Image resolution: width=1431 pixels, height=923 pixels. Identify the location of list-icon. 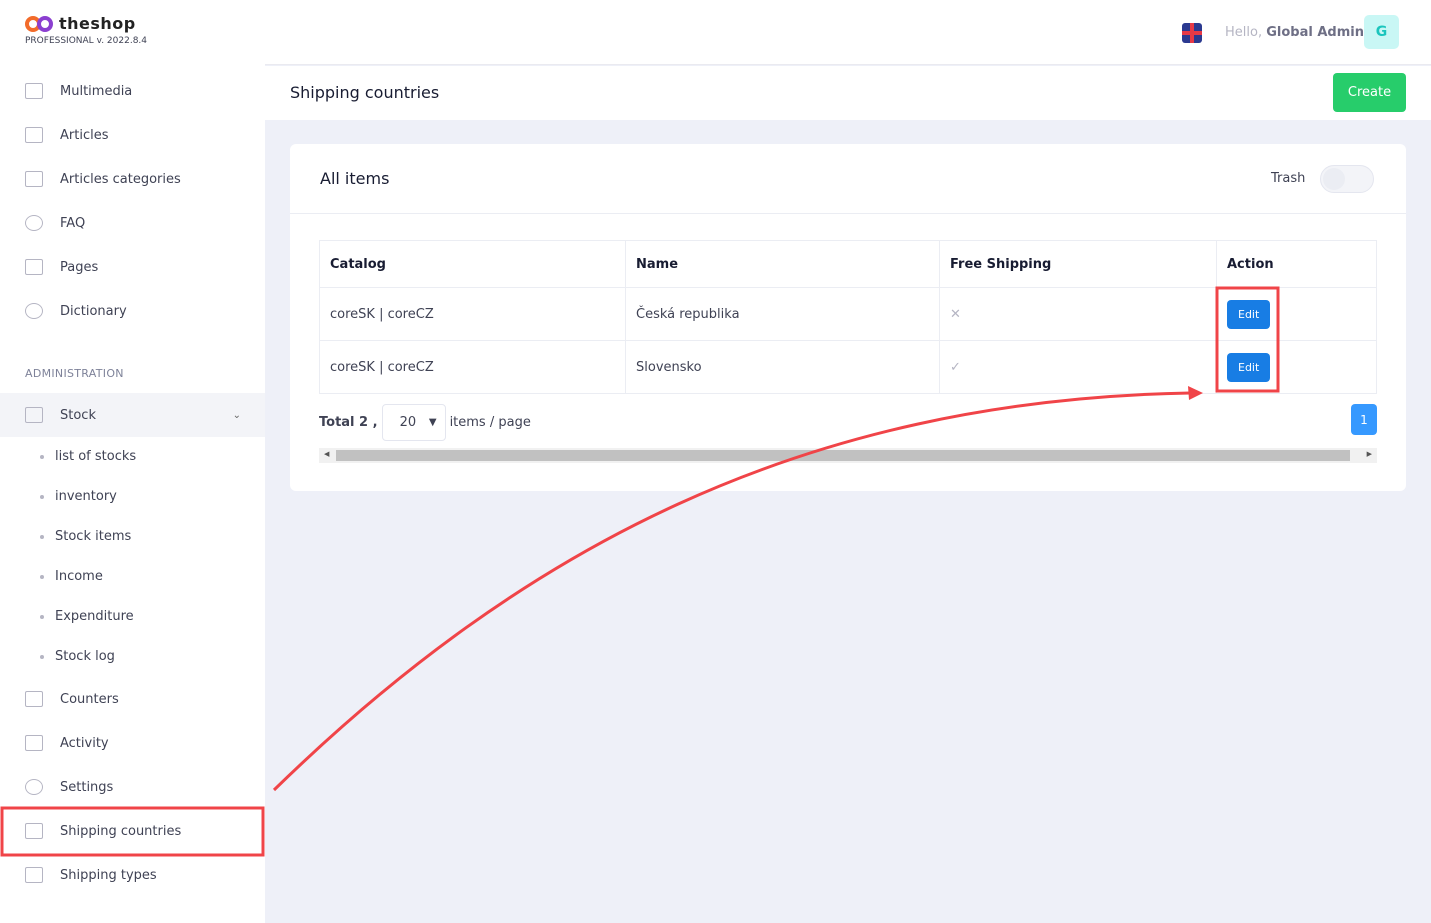
(34, 699).